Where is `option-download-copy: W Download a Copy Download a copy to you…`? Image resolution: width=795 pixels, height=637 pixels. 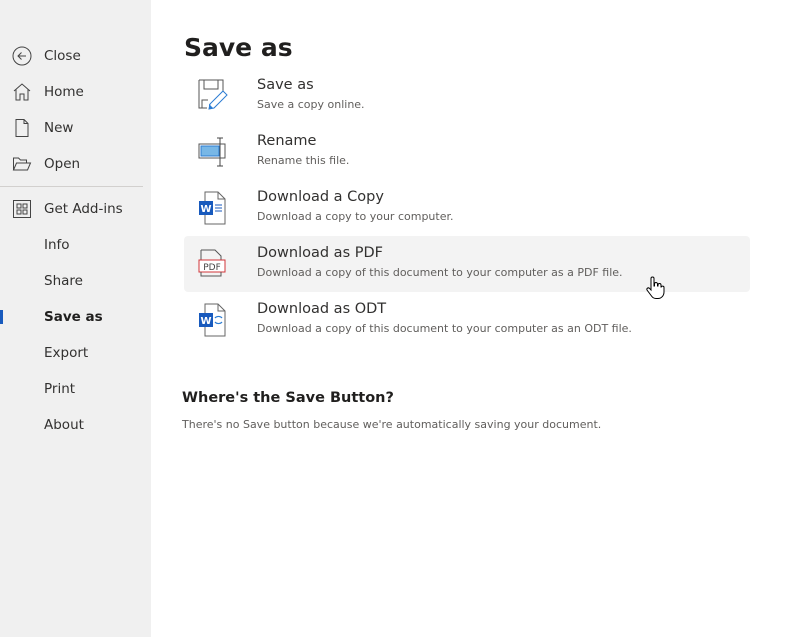
option-download-copy: W Download a Copy Download a copy to you… is located at coordinates (467, 208).